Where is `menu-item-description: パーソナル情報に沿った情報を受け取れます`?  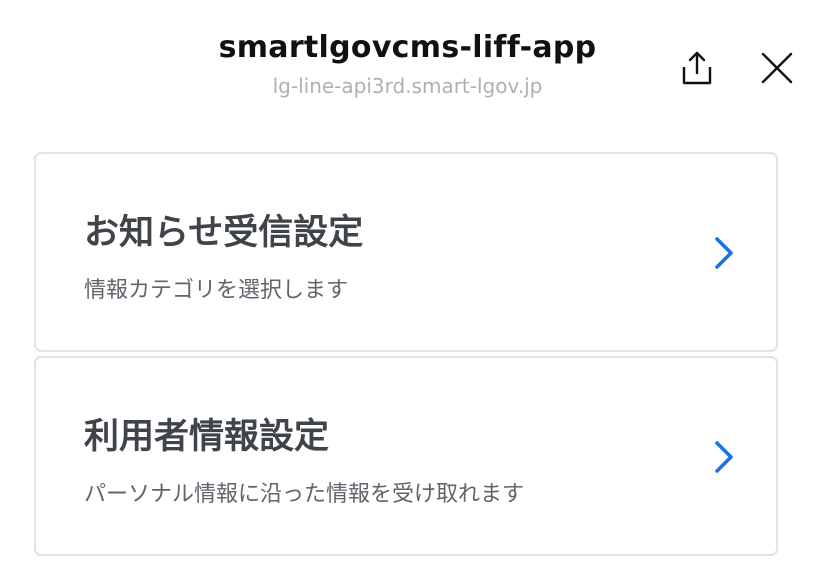
menu-item-description: パーソナル情報に沿った情報を受け取れます is located at coordinates (304, 494).